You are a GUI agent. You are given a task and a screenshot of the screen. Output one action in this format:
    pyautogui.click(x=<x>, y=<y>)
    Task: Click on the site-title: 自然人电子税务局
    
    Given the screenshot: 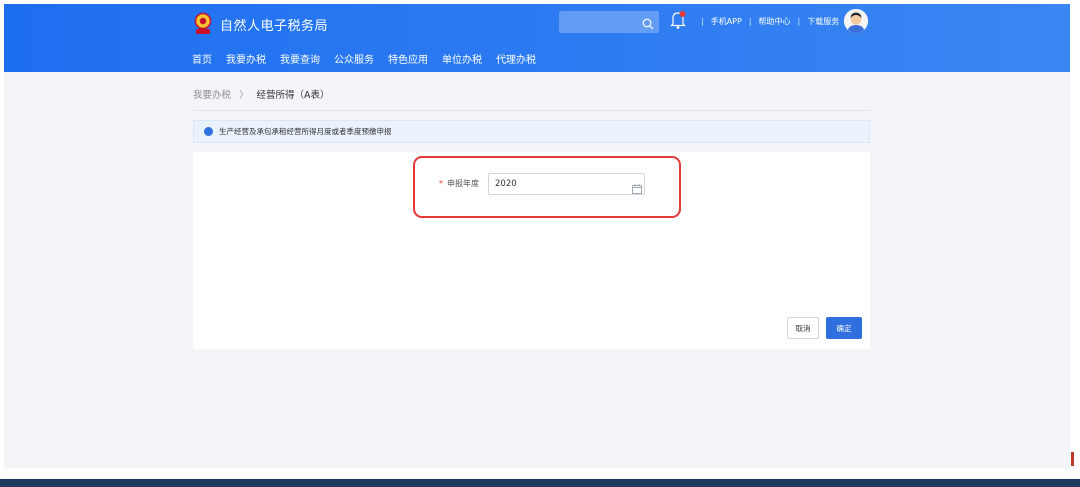 What is the action you would take?
    pyautogui.click(x=274, y=26)
    